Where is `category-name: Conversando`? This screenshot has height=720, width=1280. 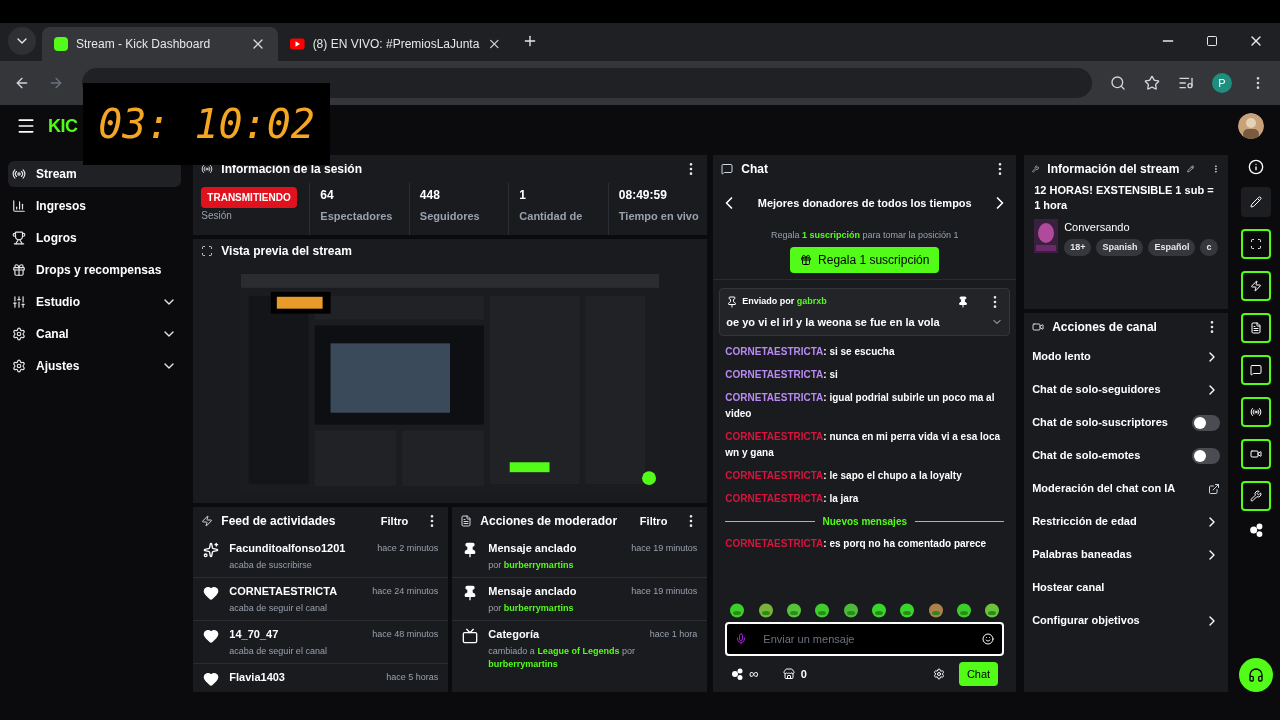 category-name: Conversando is located at coordinates (1141, 227).